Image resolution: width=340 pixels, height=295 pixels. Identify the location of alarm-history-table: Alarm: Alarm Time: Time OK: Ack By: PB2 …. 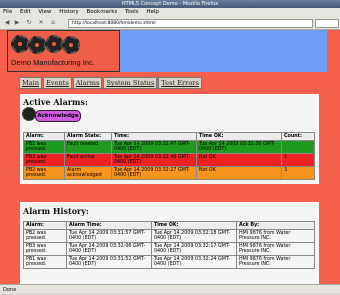
(169, 245).